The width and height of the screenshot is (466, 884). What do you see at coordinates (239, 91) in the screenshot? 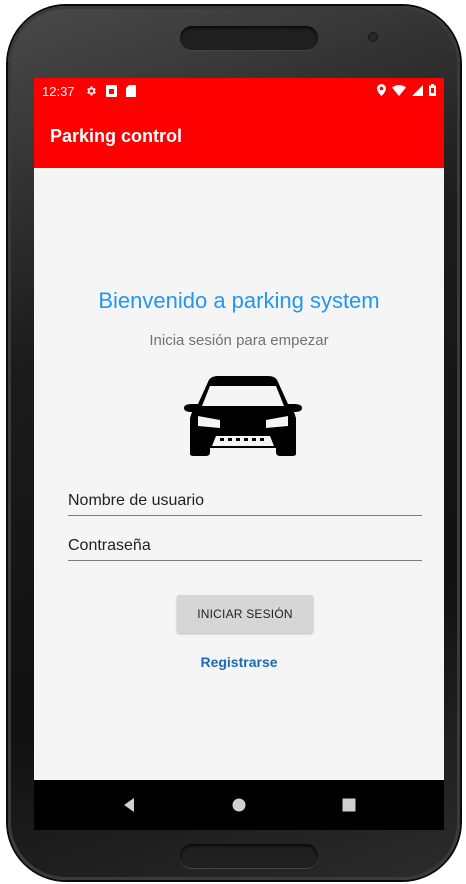
I see `status-bar: 12:37` at bounding box center [239, 91].